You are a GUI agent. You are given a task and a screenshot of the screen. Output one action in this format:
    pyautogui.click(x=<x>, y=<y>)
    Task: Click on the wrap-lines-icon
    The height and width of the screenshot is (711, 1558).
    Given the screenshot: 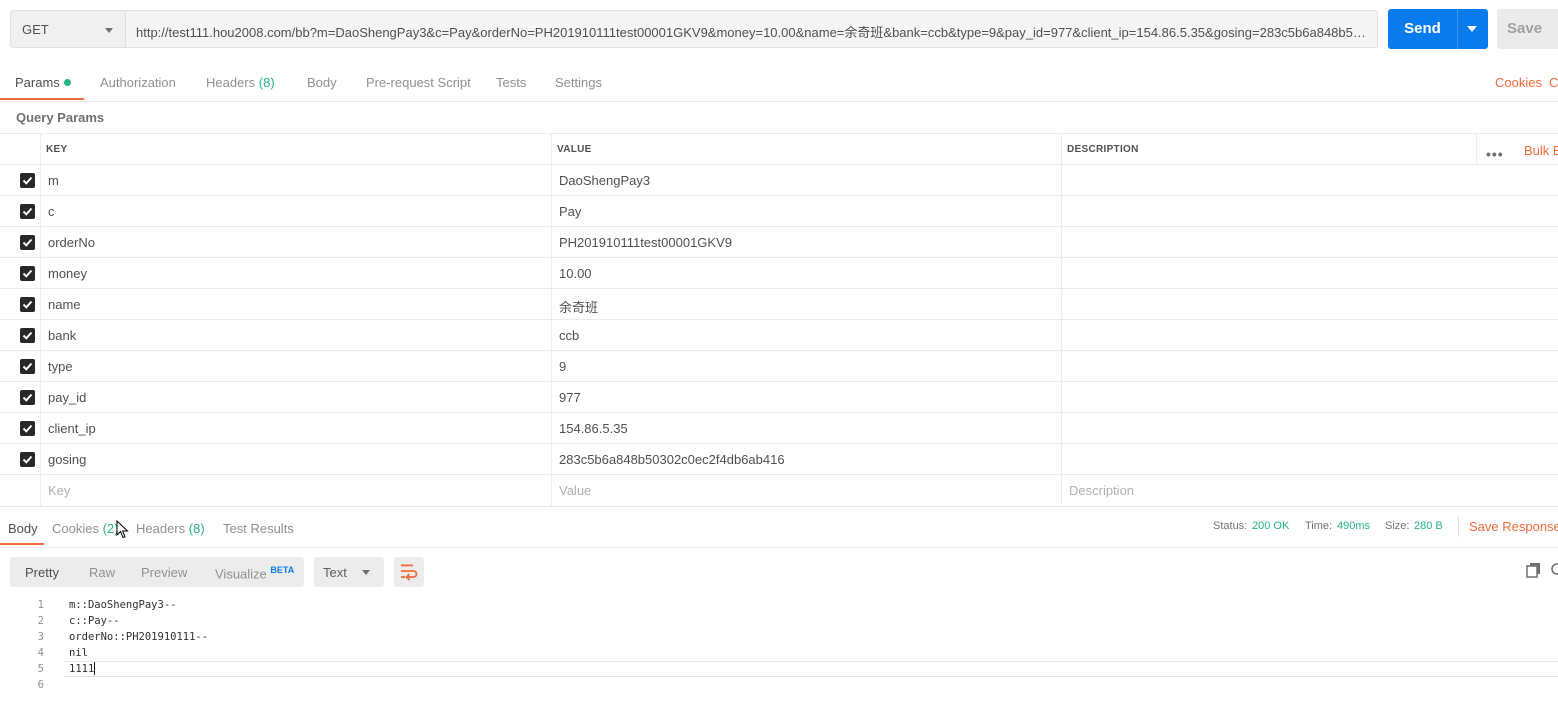 What is the action you would take?
    pyautogui.click(x=409, y=572)
    